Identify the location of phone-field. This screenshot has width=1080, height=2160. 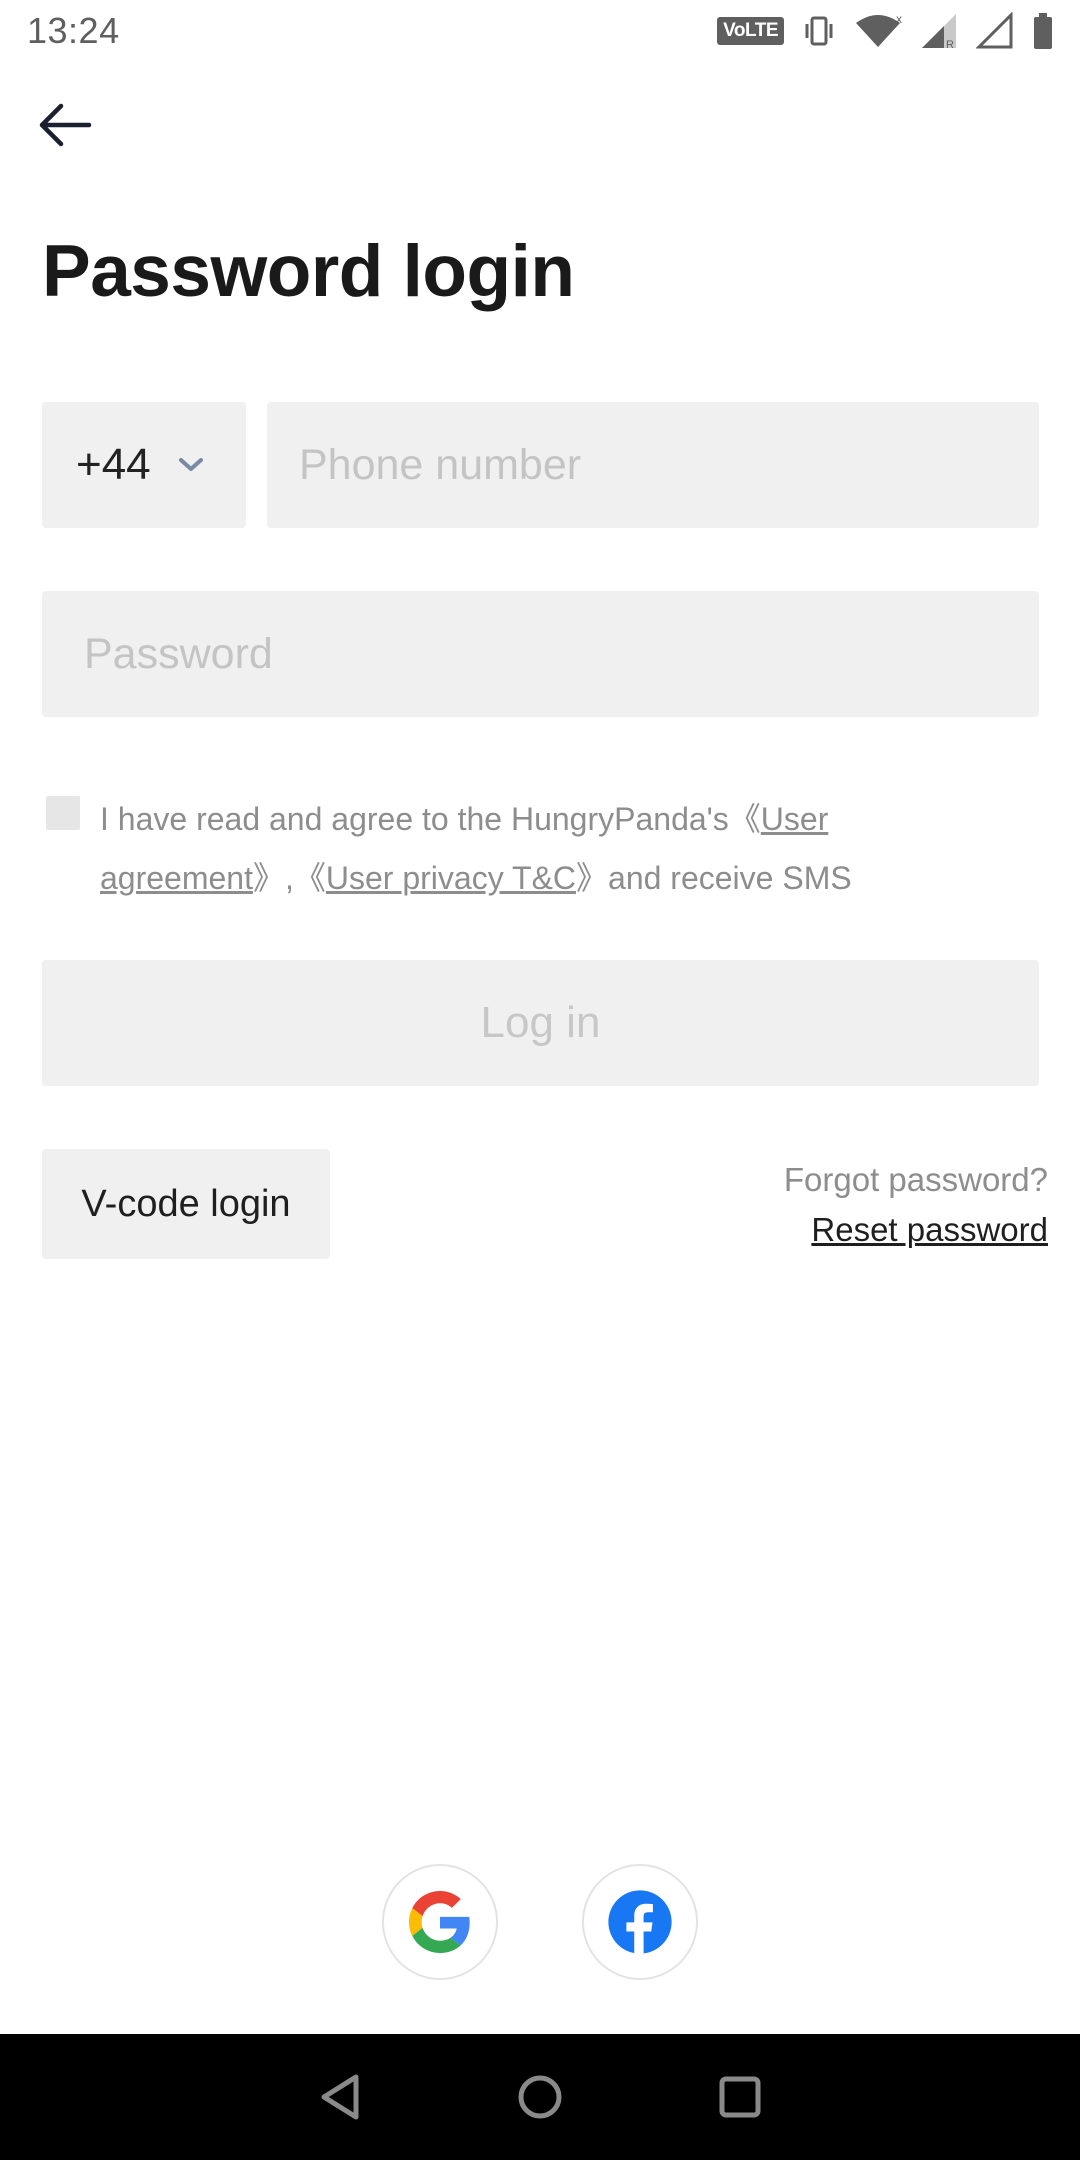
(653, 465).